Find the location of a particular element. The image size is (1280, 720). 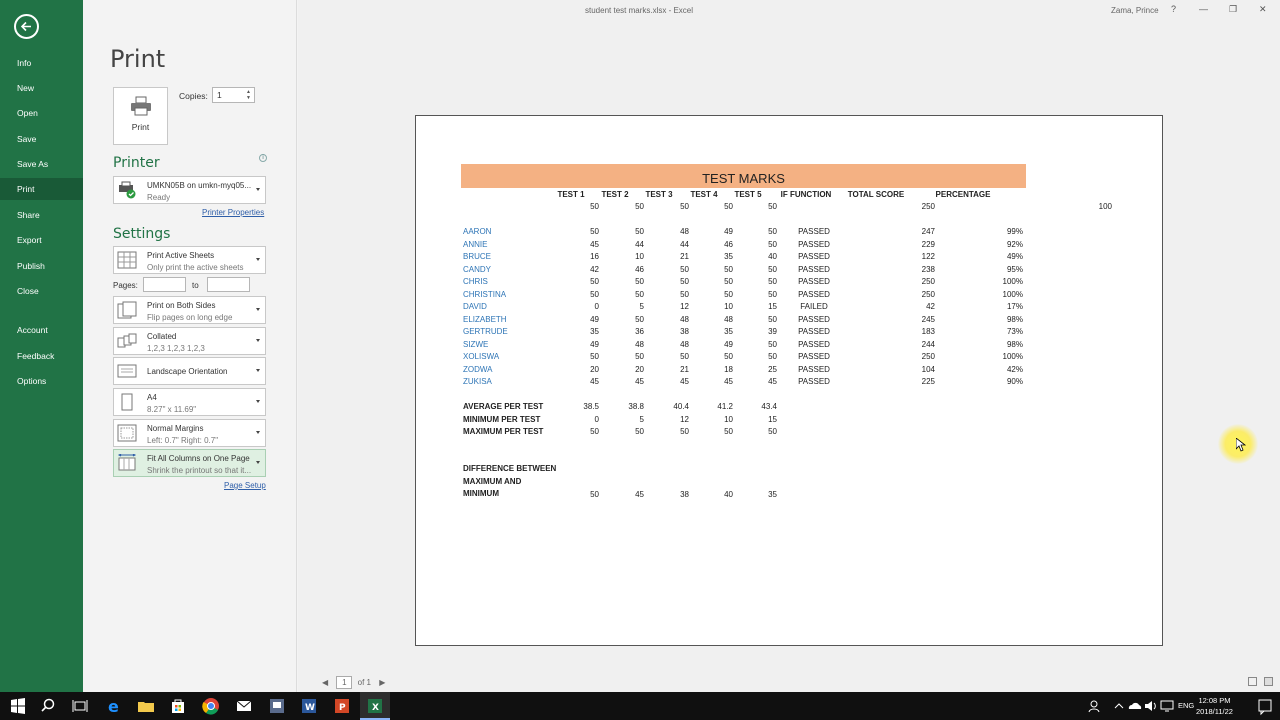

pages-to-input is located at coordinates (228, 284).